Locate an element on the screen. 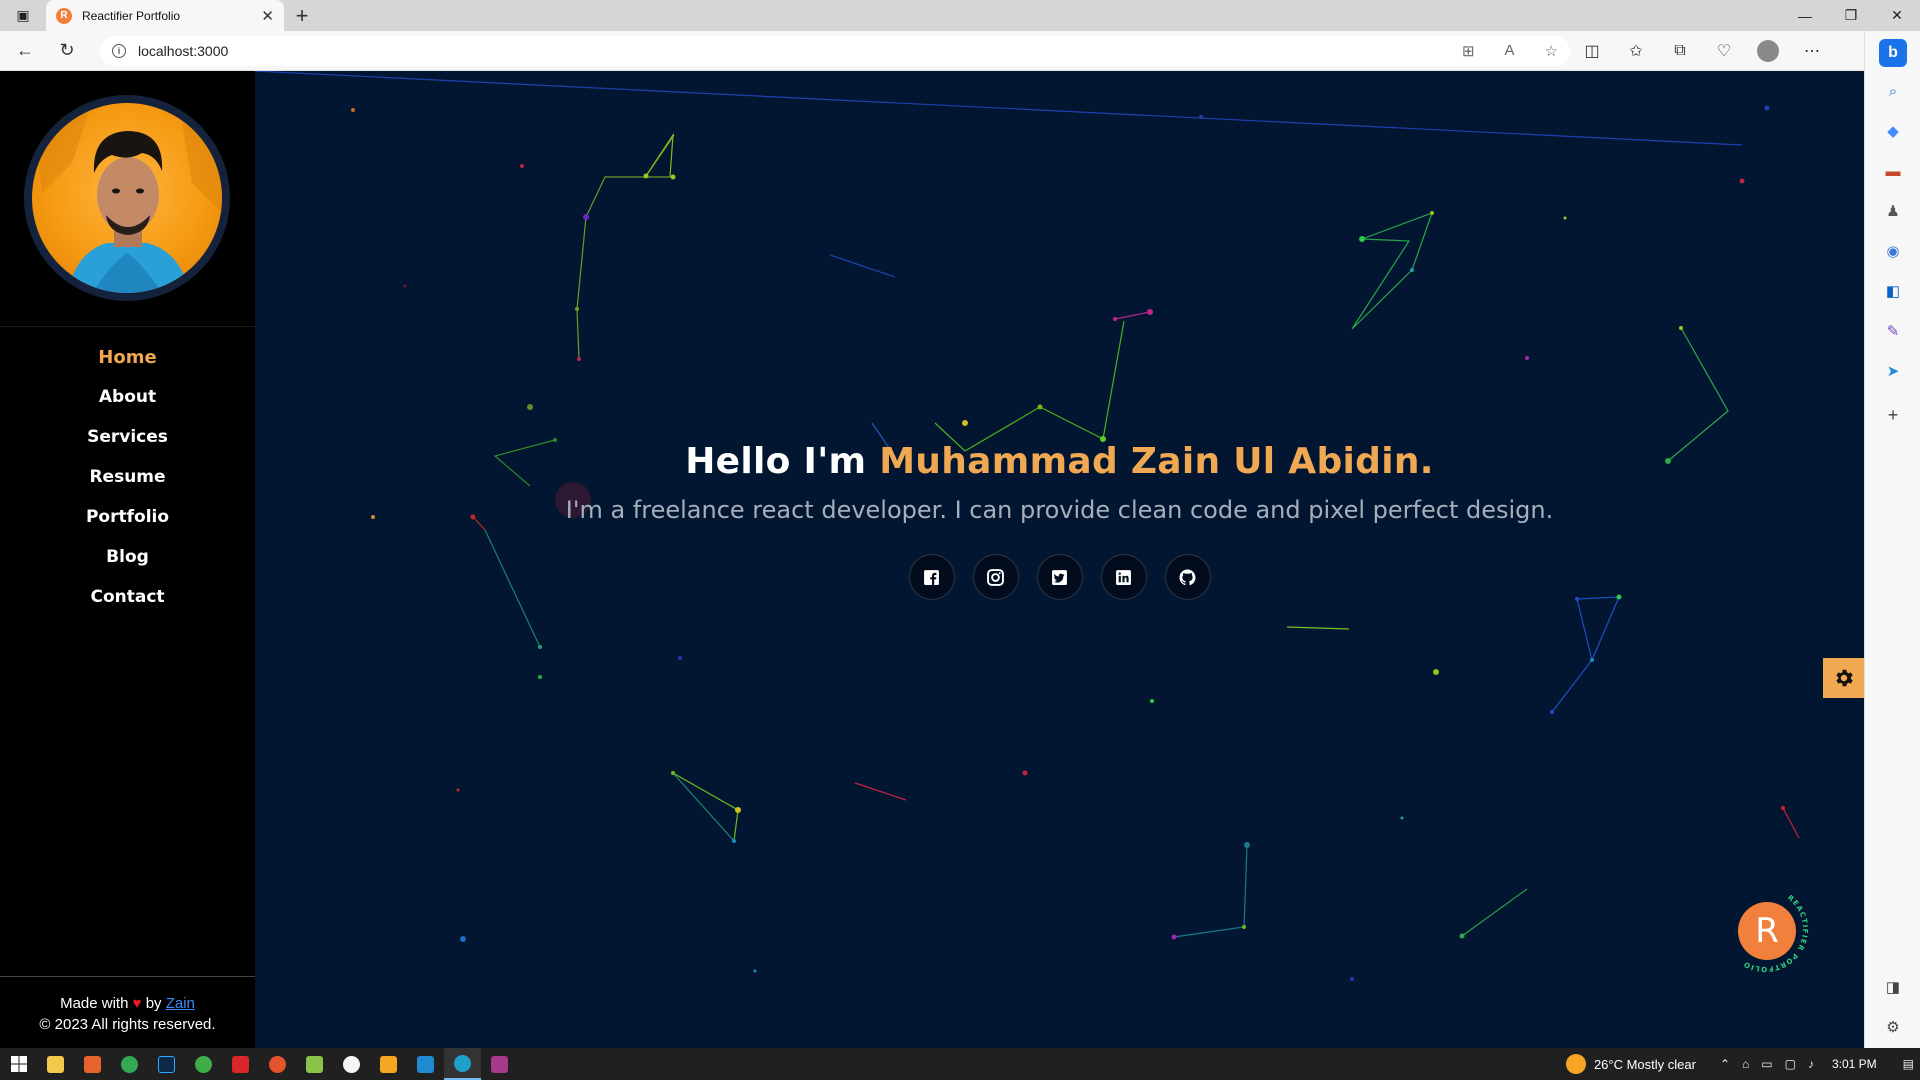 Image resolution: width=1920 pixels, height=1080 pixels. footer-divider is located at coordinates (127, 976).